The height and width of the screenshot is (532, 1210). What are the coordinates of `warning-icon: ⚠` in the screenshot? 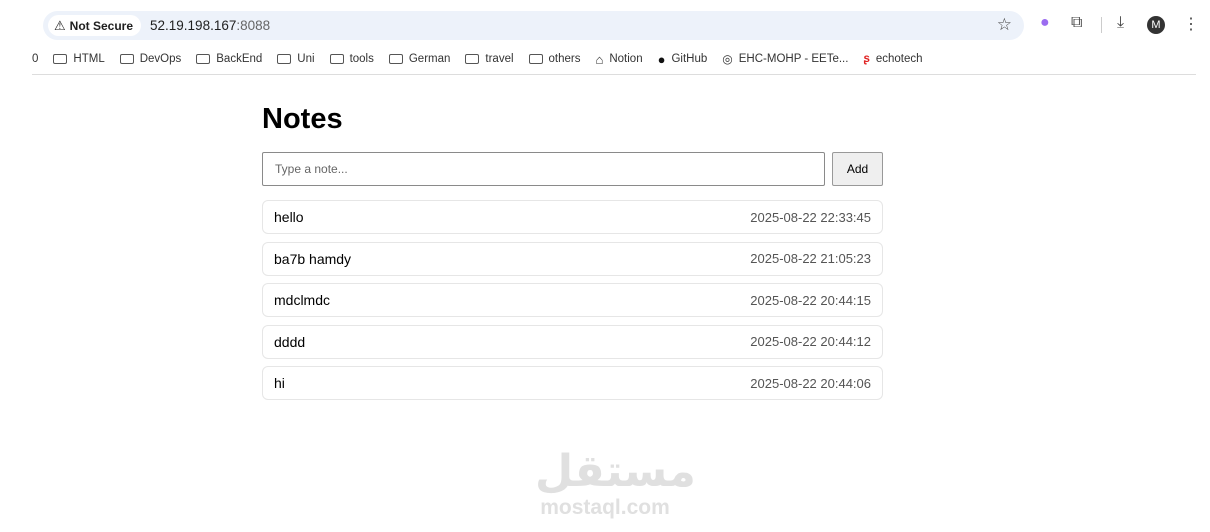 It's located at (60, 25).